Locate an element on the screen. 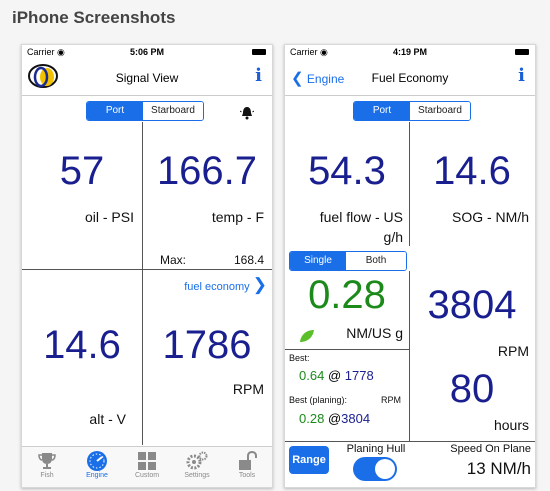  tab-fish: Fish is located at coordinates (47, 467).